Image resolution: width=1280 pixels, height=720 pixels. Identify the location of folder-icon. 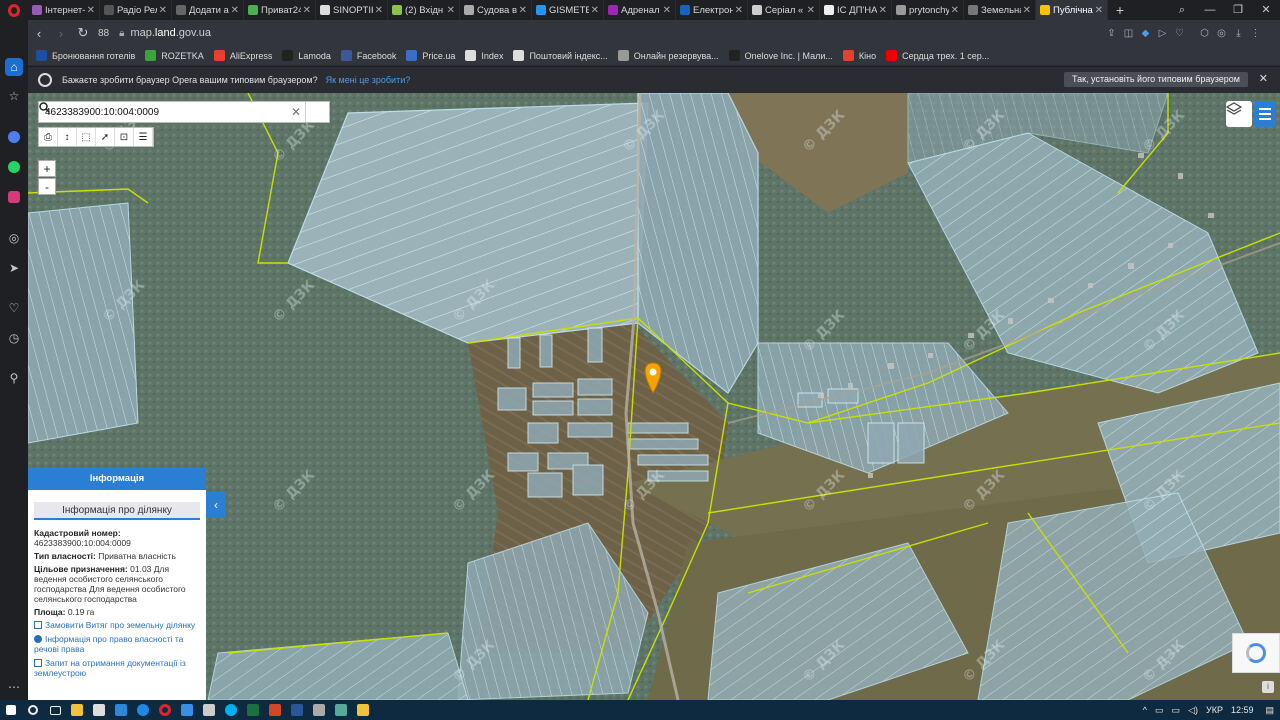
(363, 710).